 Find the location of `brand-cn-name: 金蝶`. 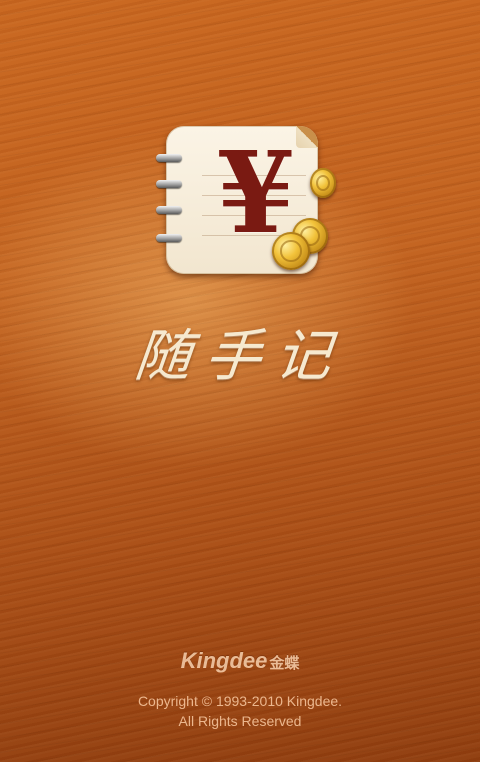

brand-cn-name: 金蝶 is located at coordinates (284, 663).